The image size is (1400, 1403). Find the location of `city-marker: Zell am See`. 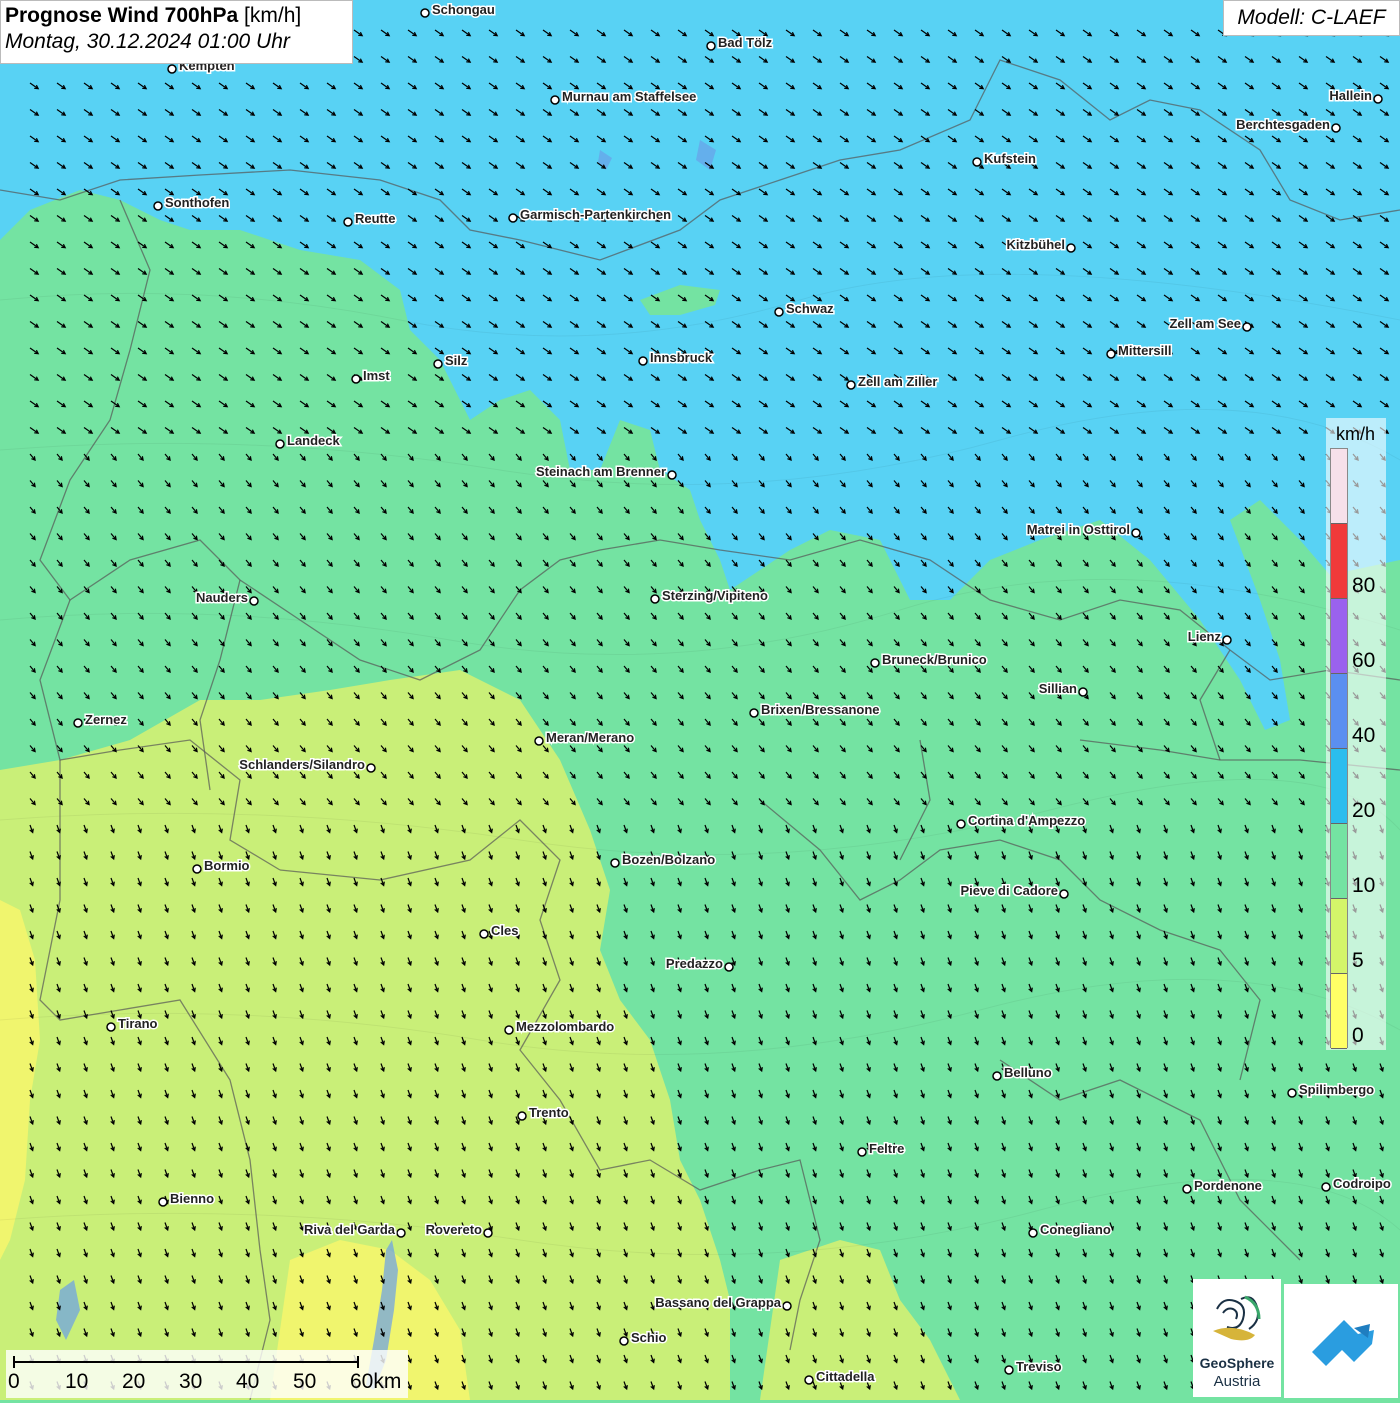

city-marker: Zell am See is located at coordinates (1210, 324).